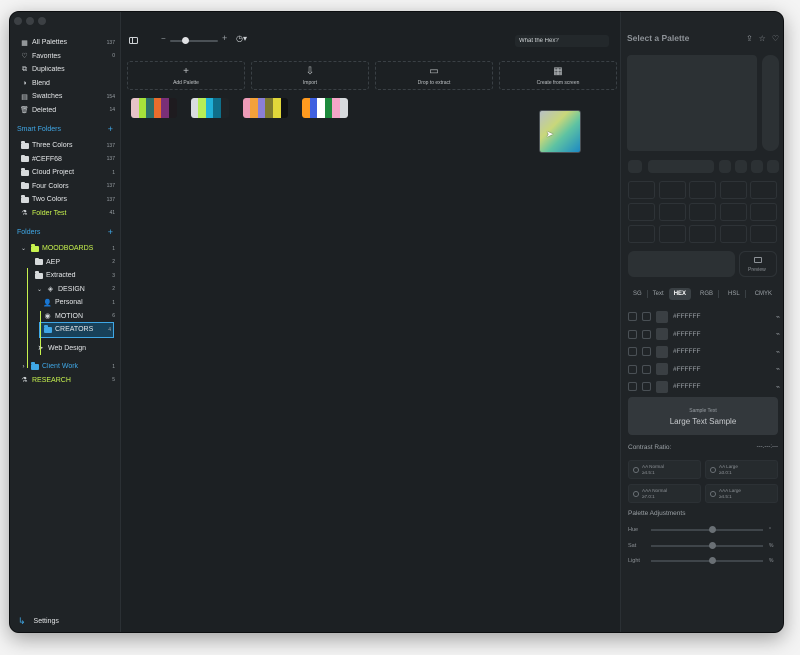 This screenshot has width=800, height=655. Describe the element at coordinates (658, 294) in the screenshot. I see `tab-text: Text` at that location.